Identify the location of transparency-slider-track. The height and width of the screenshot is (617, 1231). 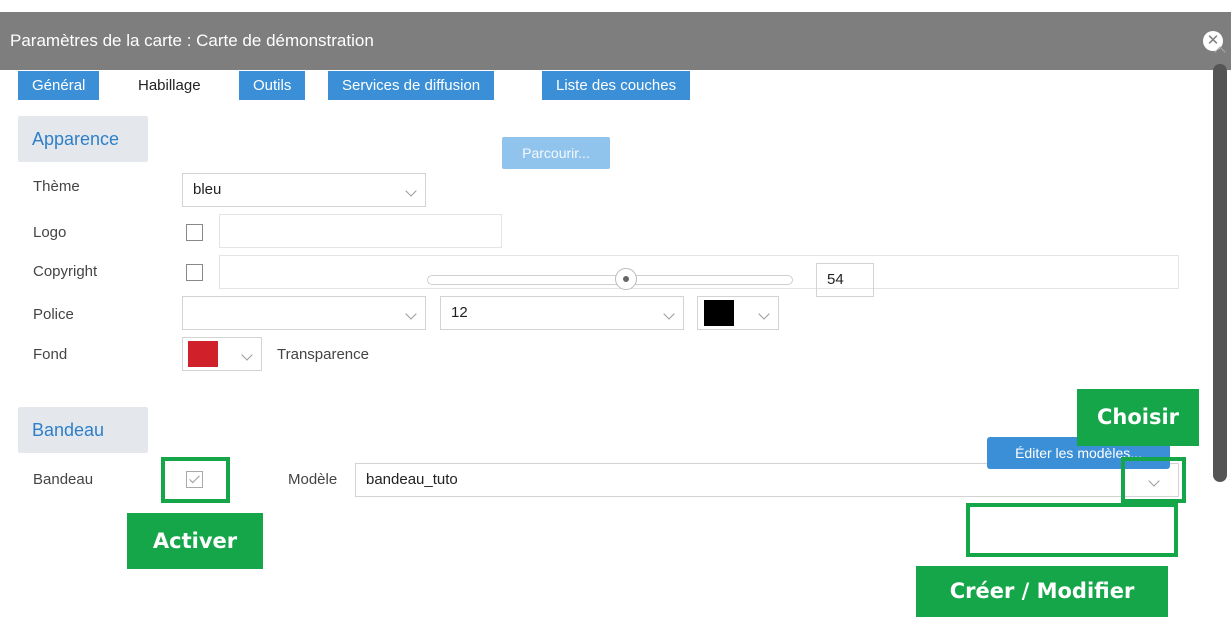
(610, 280).